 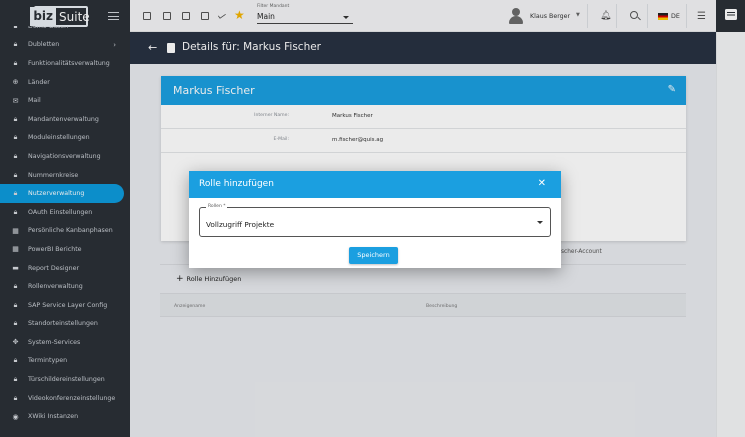 I want to click on roles-select-label: Rollen *, so click(x=217, y=206).